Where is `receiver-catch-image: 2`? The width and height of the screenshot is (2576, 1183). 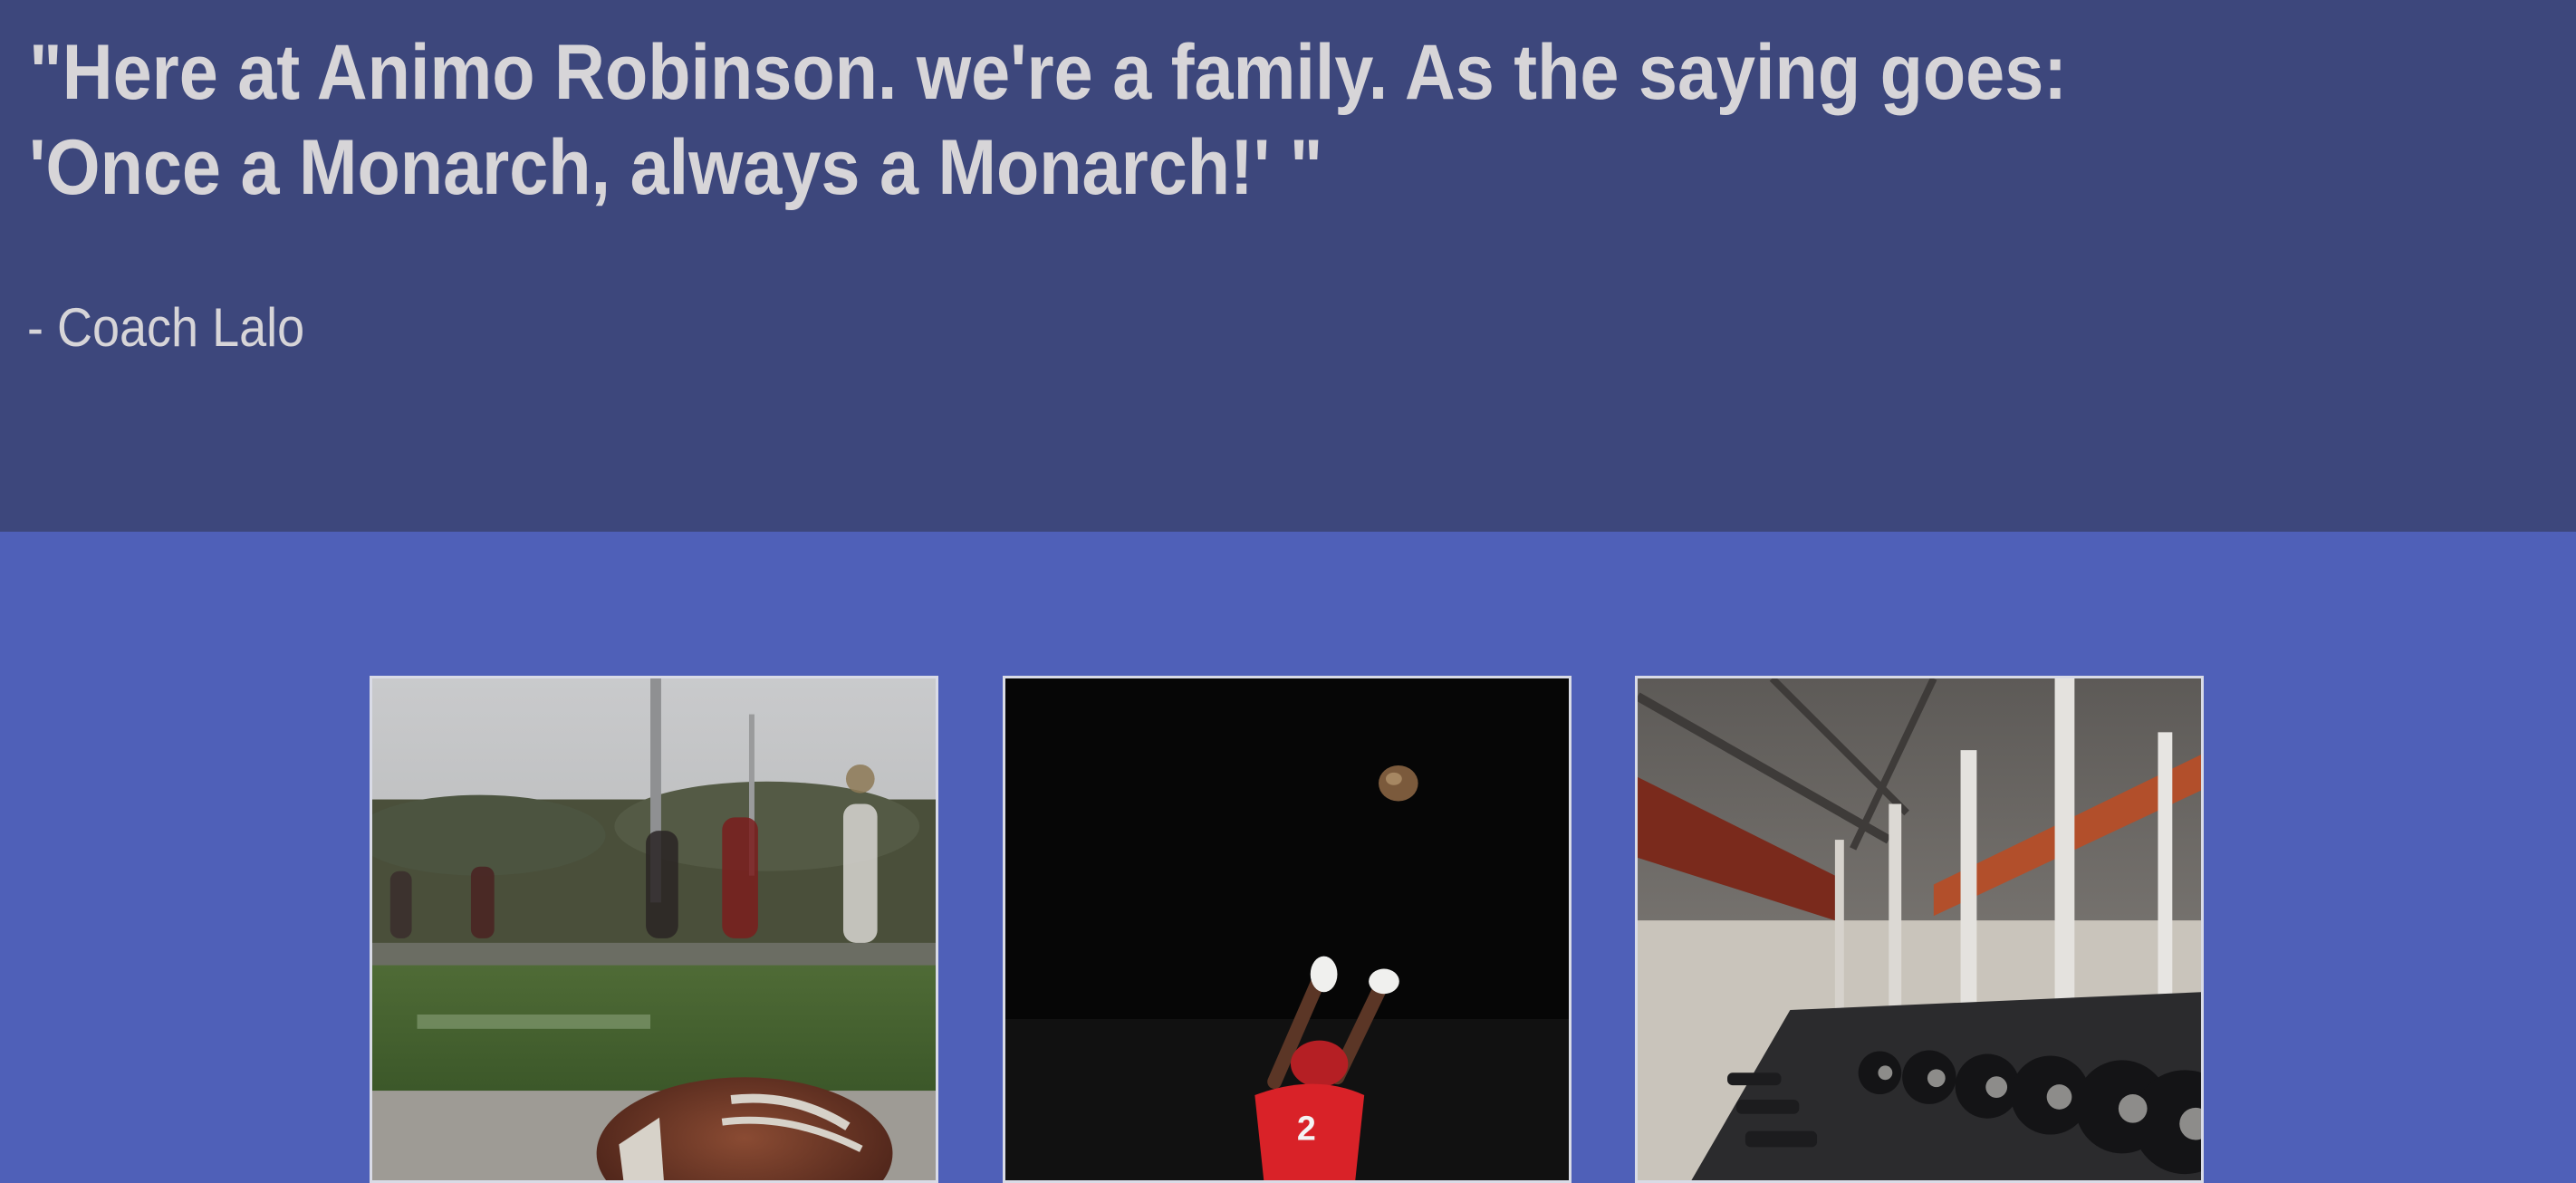
receiver-catch-image: 2 is located at coordinates (1287, 929).